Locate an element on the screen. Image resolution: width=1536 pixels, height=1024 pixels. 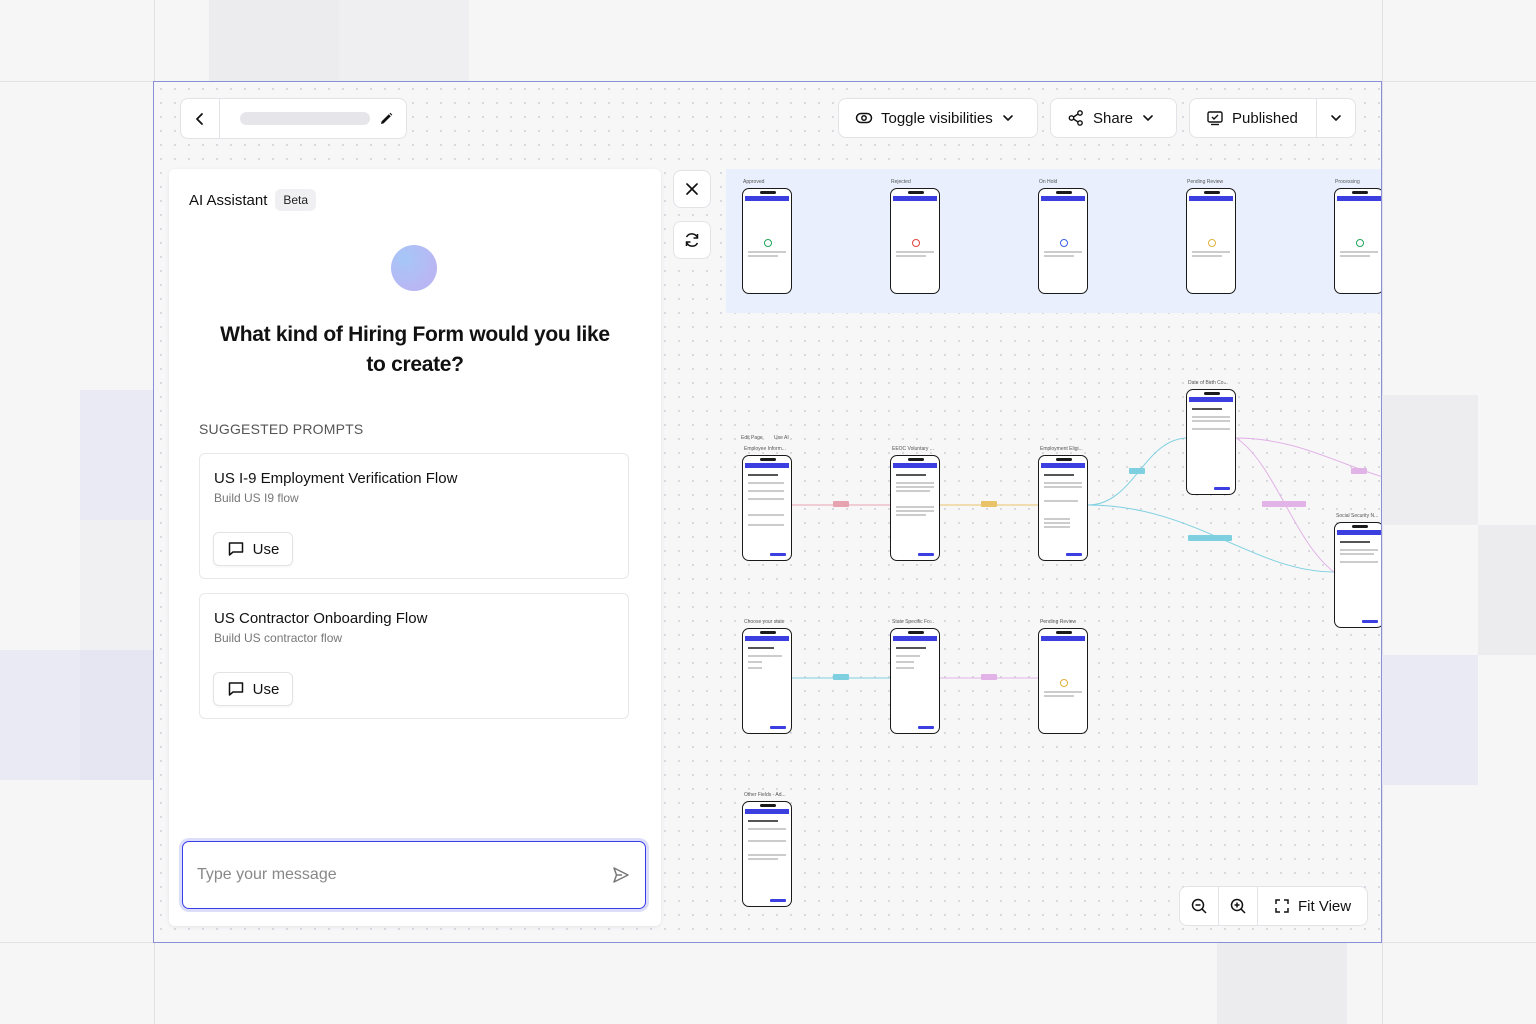
share-button: Share is located at coordinates (1113, 118).